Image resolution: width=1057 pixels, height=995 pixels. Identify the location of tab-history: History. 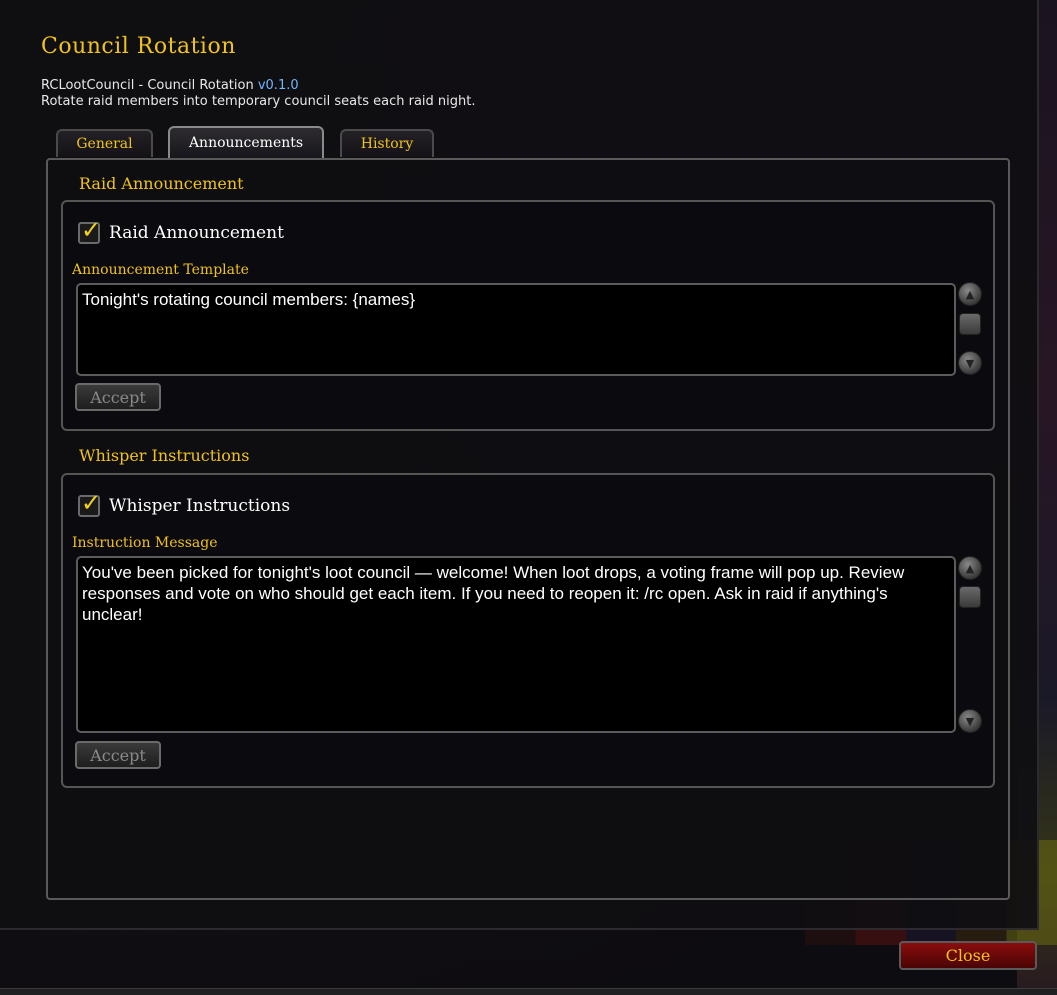
(387, 143).